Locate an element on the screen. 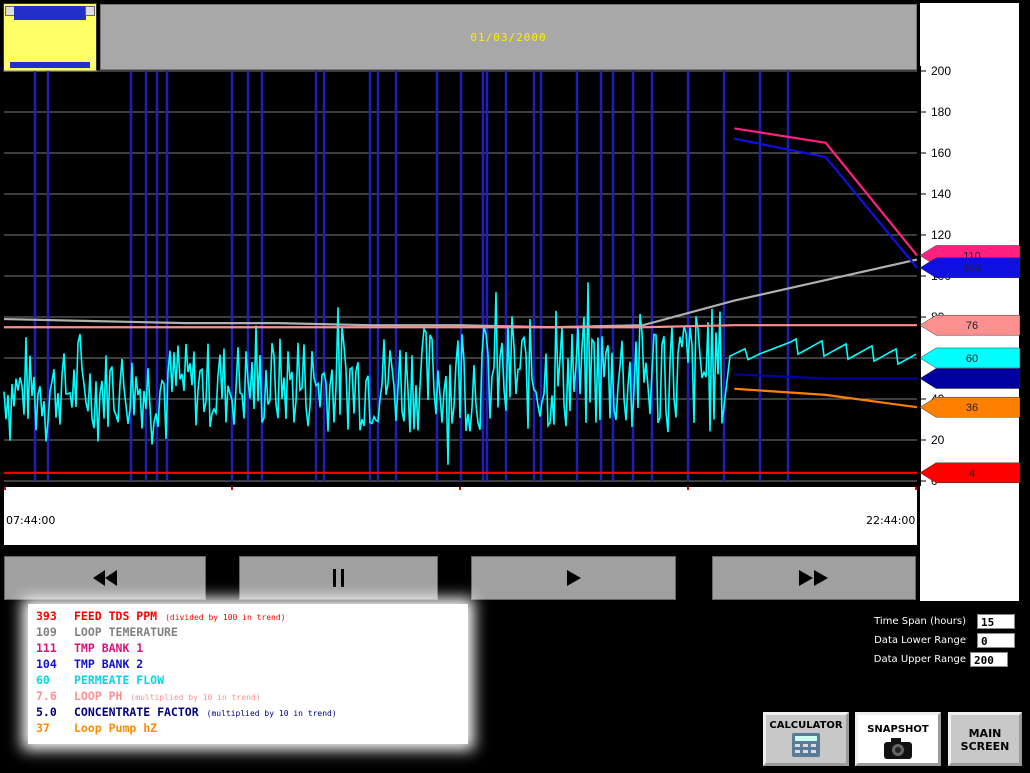 Image resolution: width=1030 pixels, height=773 pixels. fast-forward-button is located at coordinates (814, 578).